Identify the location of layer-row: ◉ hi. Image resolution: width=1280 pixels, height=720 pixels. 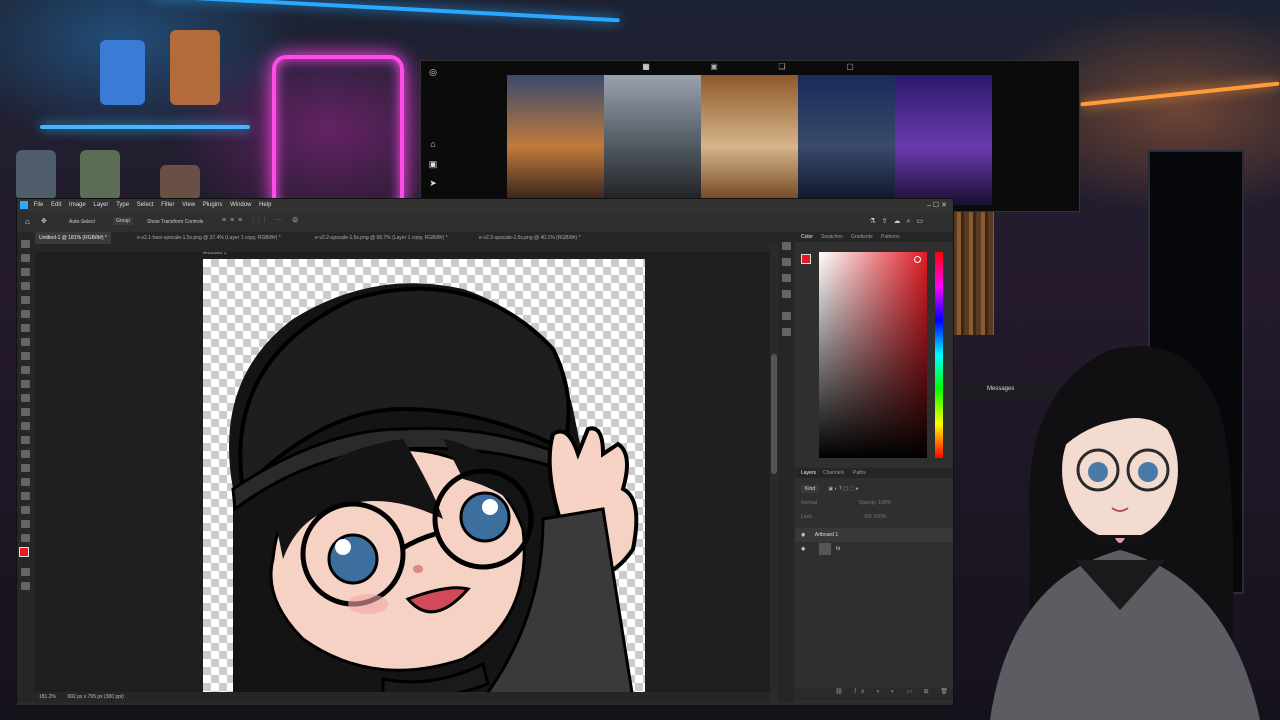
(874, 551).